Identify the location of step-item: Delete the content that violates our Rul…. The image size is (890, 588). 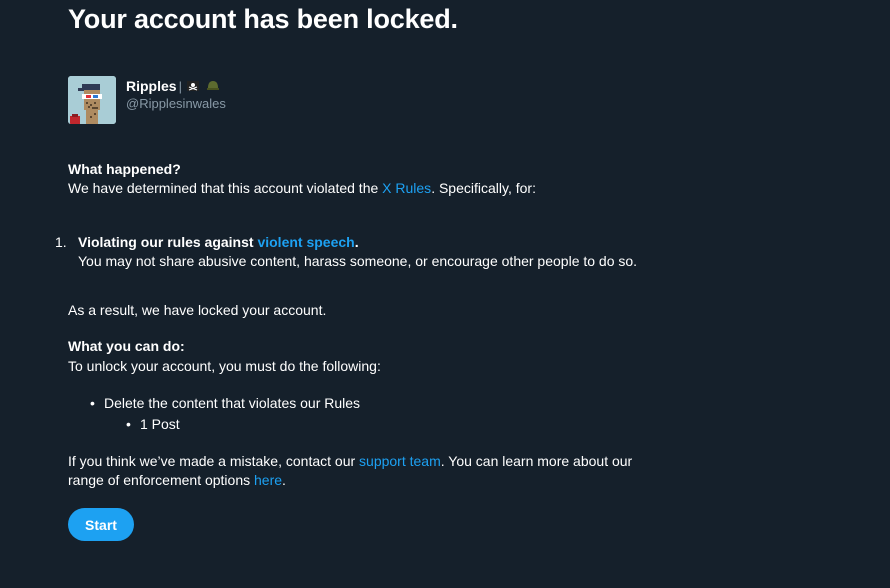
(232, 403).